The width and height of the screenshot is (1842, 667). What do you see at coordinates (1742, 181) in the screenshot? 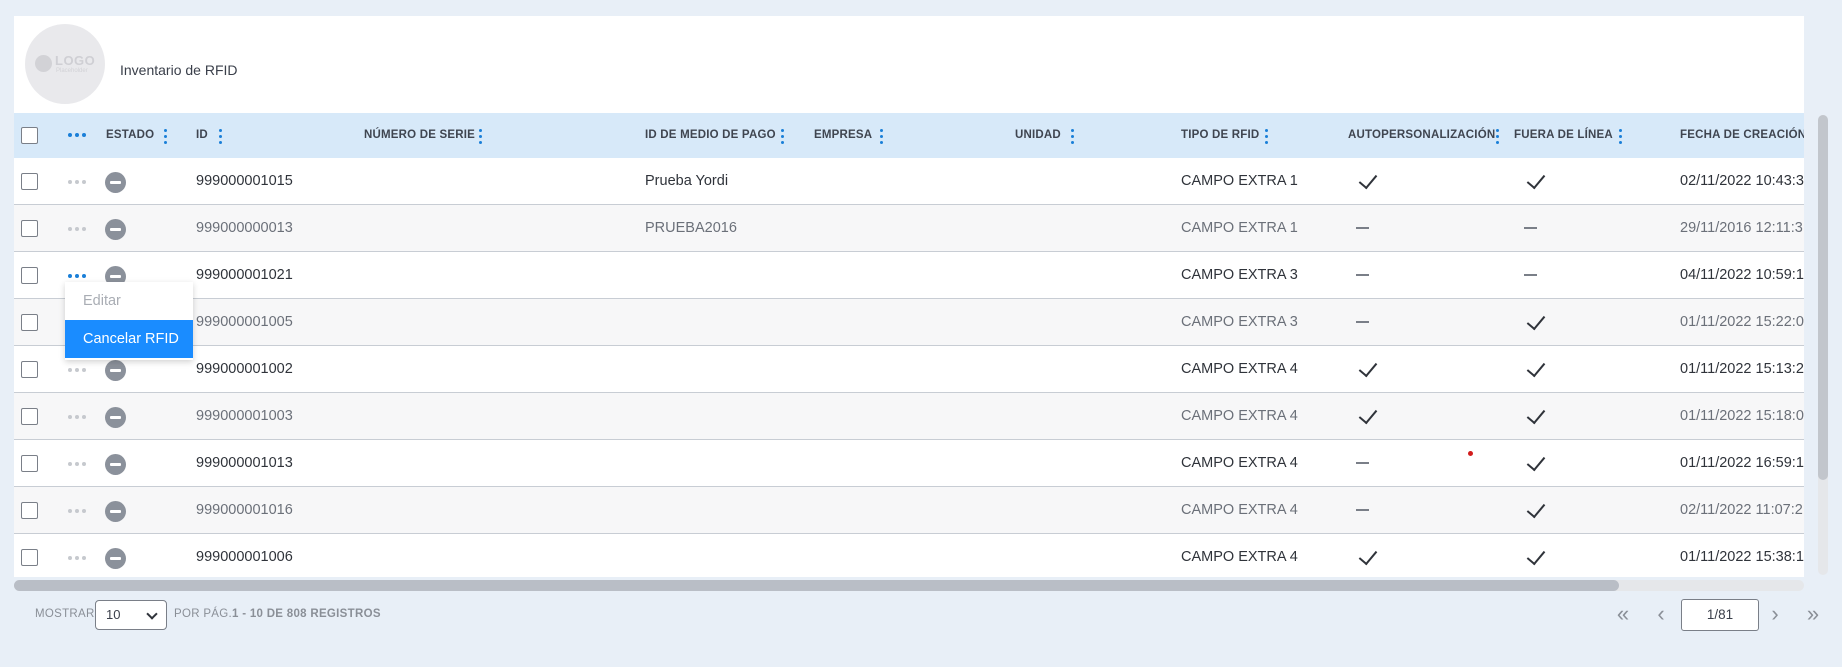
I see `cell-fecha: 02/11/2022 10:43:3` at bounding box center [1742, 181].